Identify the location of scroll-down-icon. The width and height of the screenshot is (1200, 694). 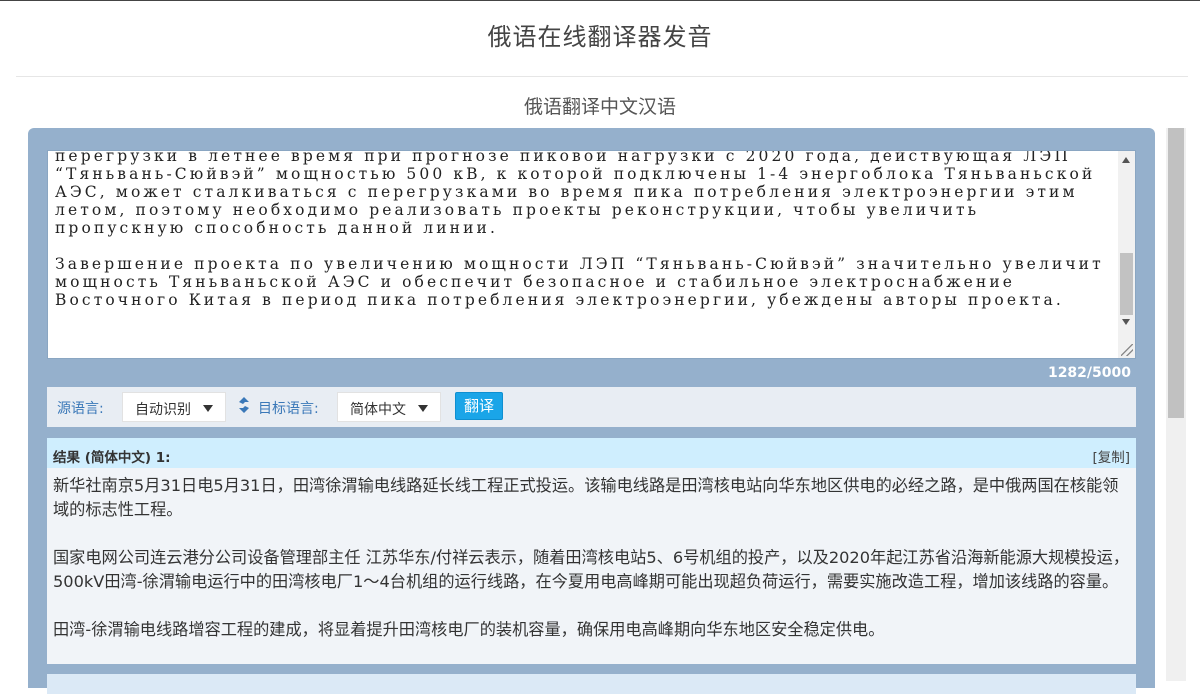
(1126, 322).